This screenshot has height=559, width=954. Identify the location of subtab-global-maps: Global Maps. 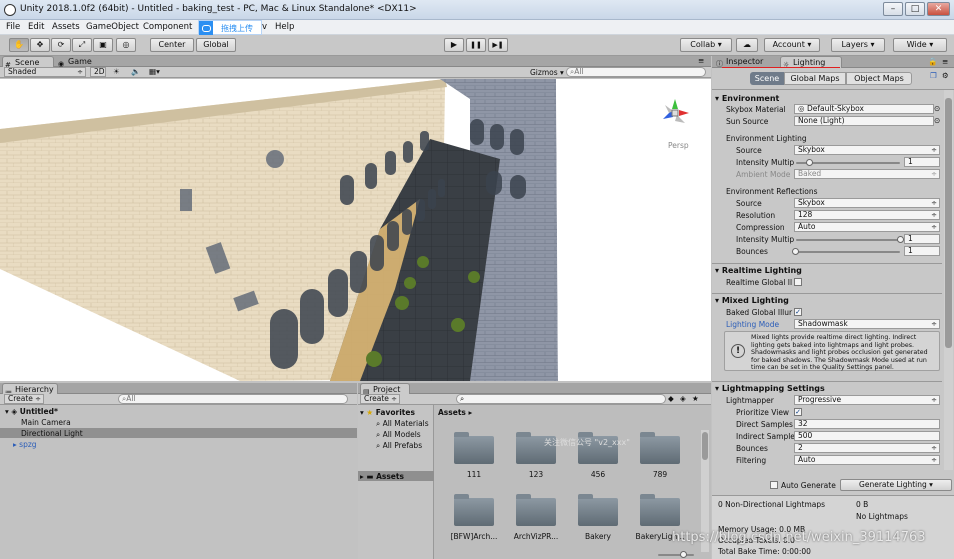
(815, 78).